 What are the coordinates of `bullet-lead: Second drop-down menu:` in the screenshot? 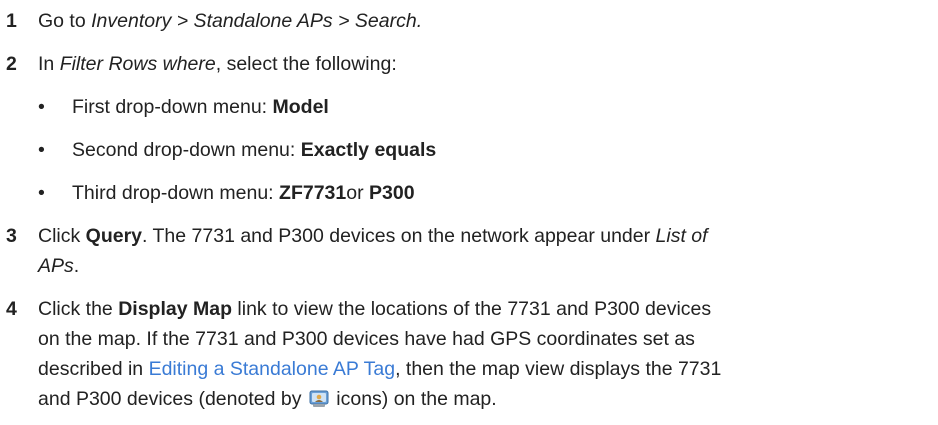 It's located at (186, 150).